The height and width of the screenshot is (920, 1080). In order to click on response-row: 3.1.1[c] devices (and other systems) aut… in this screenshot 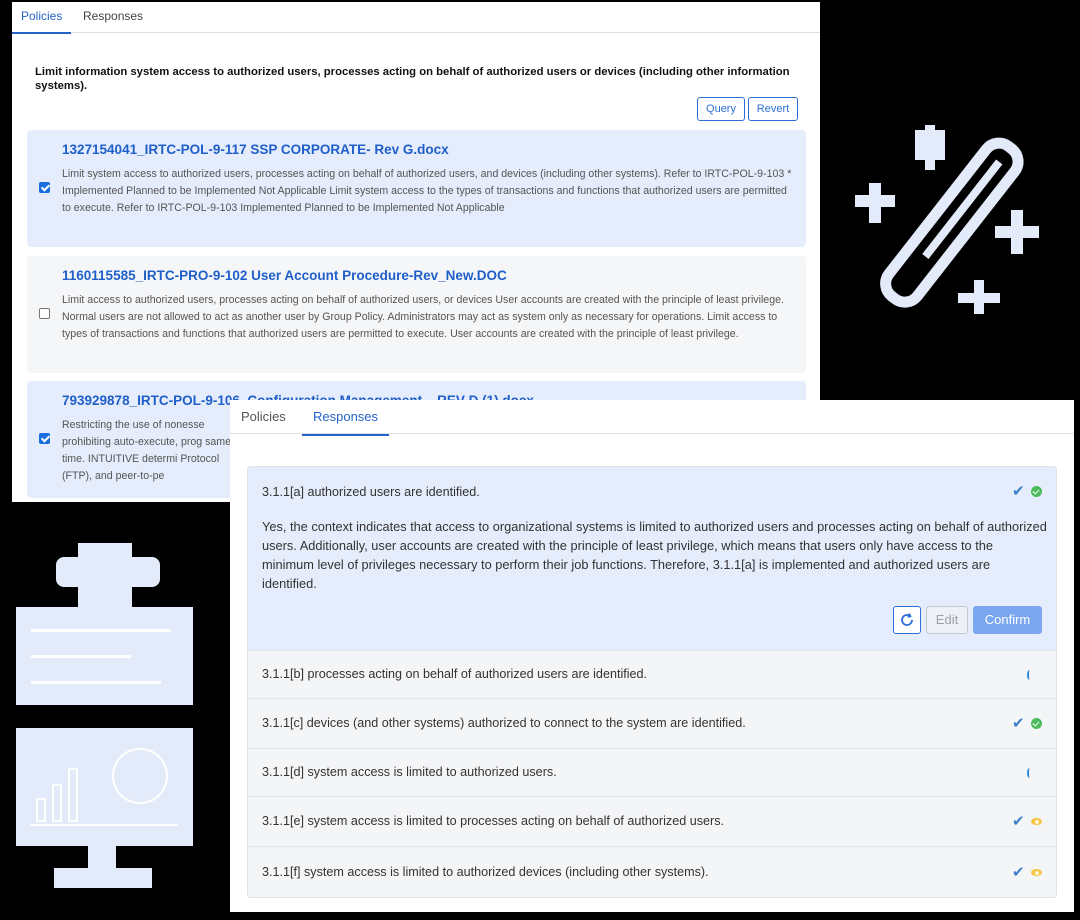, I will do `click(652, 723)`.